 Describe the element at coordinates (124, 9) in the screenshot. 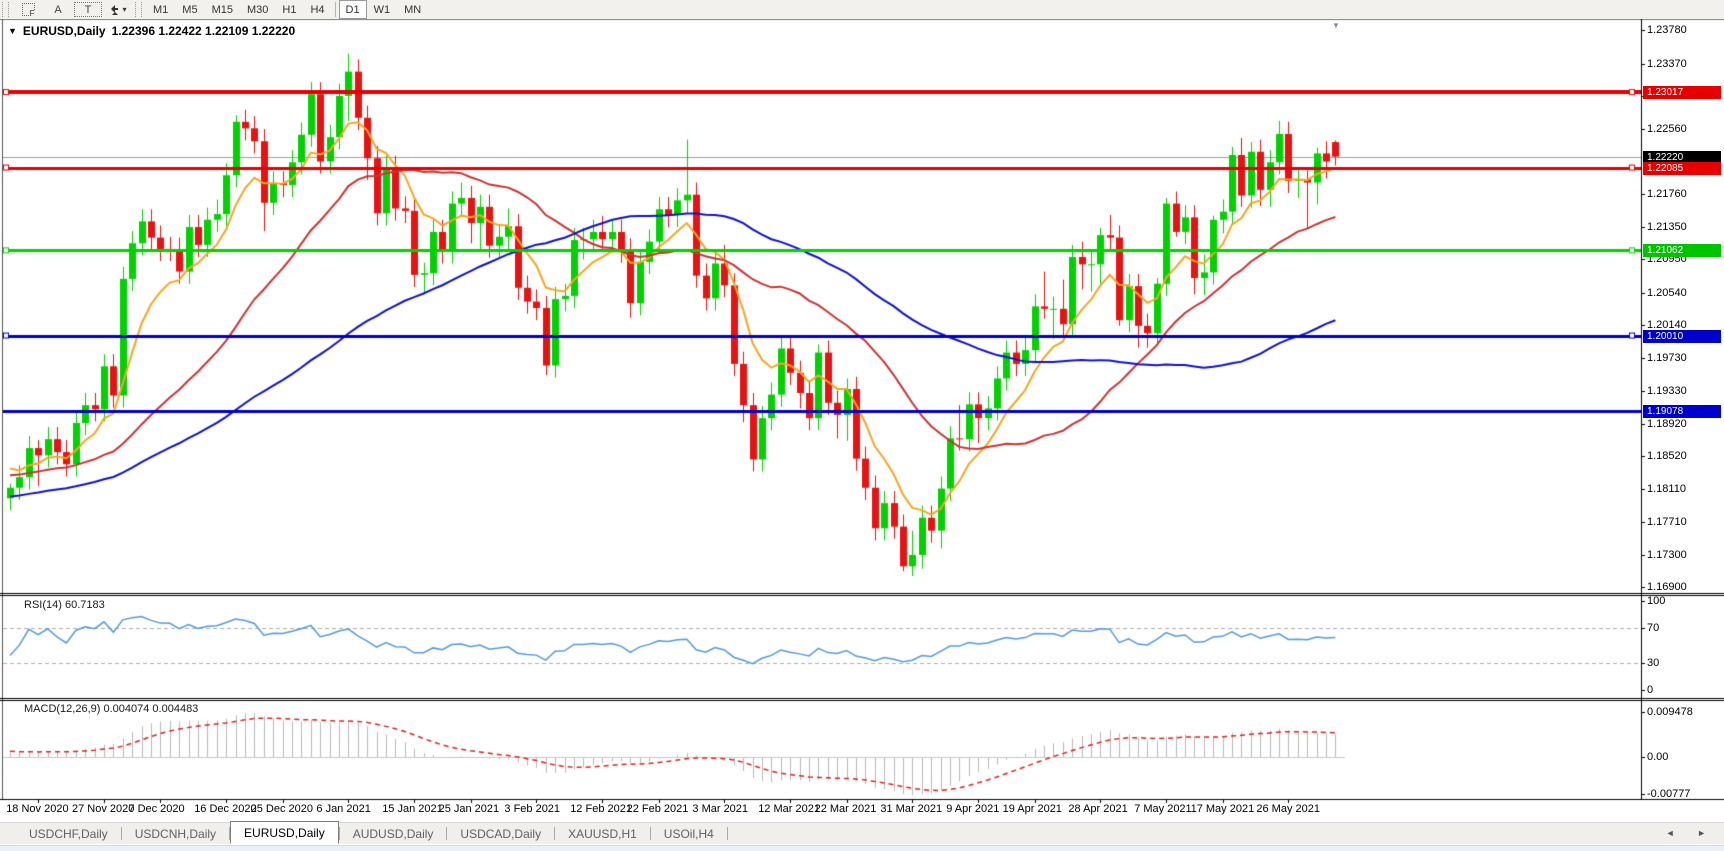

I see `chevron-down-icon: ▾` at that location.